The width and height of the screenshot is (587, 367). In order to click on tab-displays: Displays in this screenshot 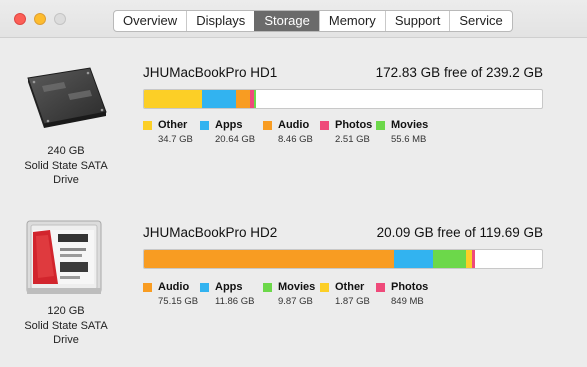, I will do `click(220, 21)`.